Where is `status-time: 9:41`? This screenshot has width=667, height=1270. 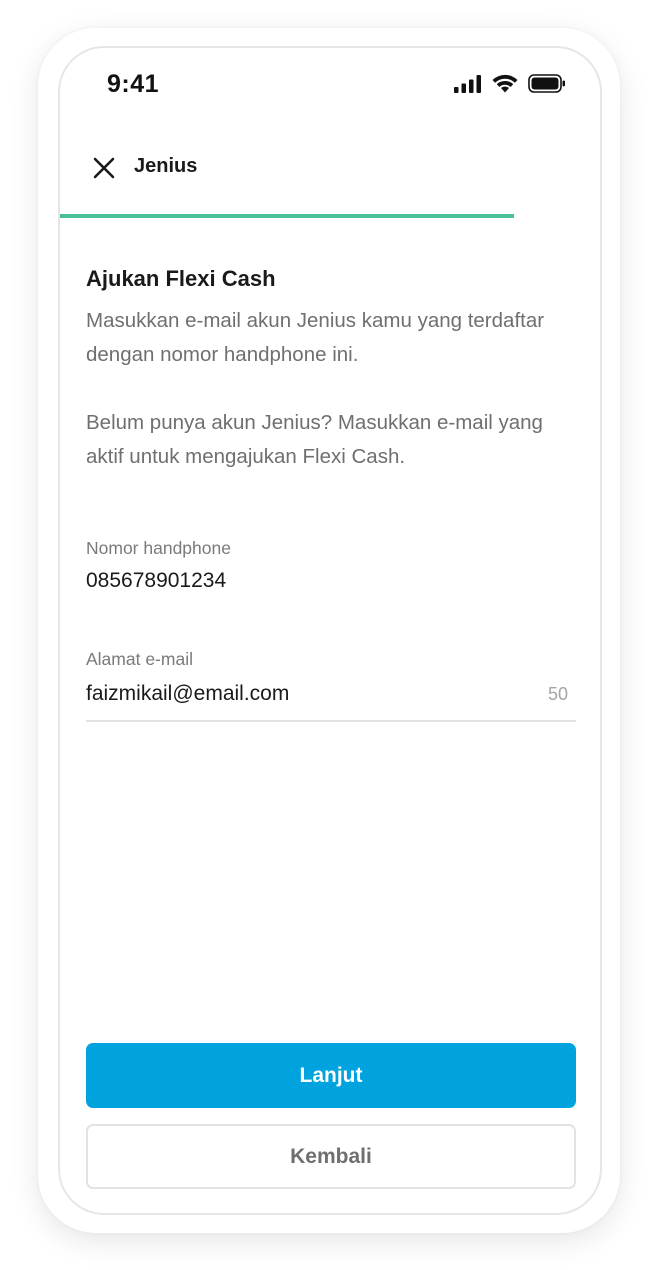
status-time: 9:41 is located at coordinates (133, 84).